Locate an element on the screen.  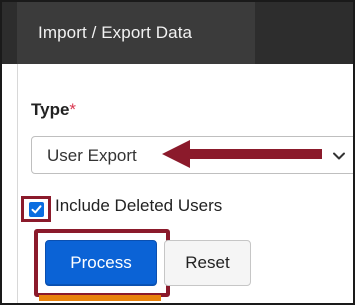
type-select-value: User Export is located at coordinates (92, 155).